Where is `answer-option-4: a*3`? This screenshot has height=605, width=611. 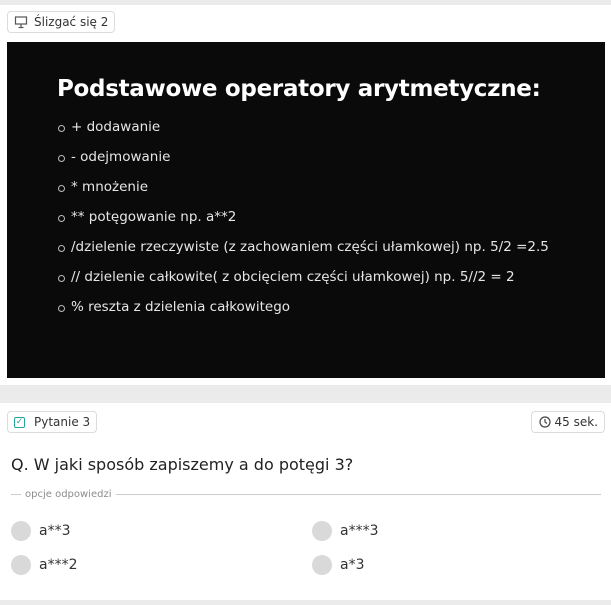
answer-option-4: a*3 is located at coordinates (338, 565).